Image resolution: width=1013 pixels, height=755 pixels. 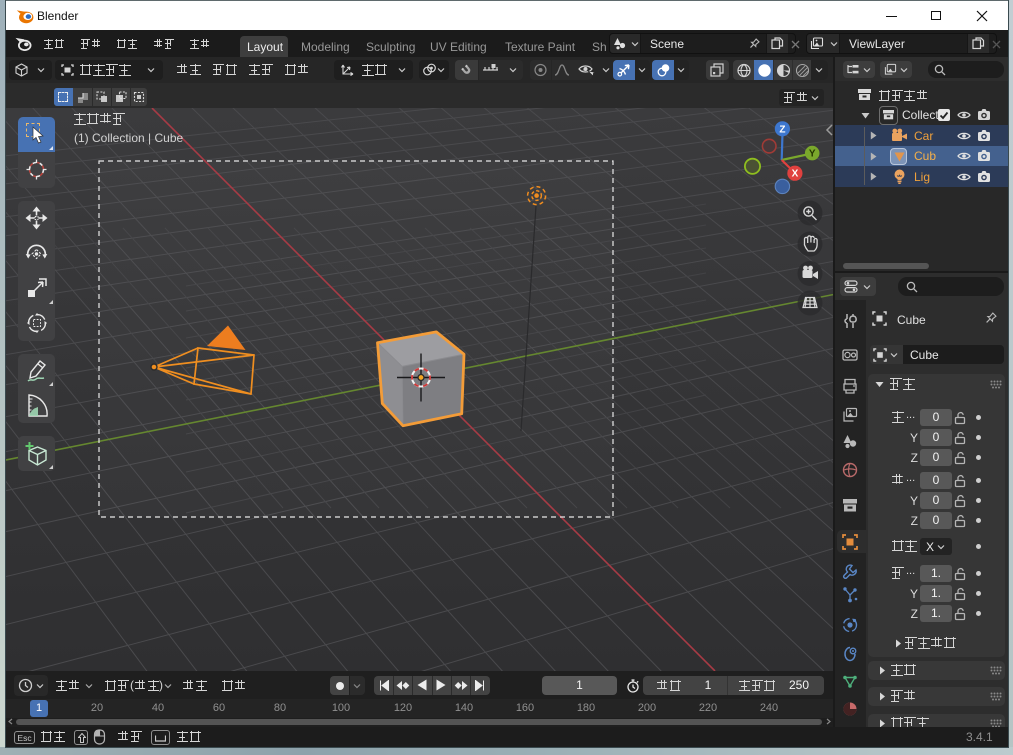 I want to click on svg-text: X, so click(x=795, y=174).